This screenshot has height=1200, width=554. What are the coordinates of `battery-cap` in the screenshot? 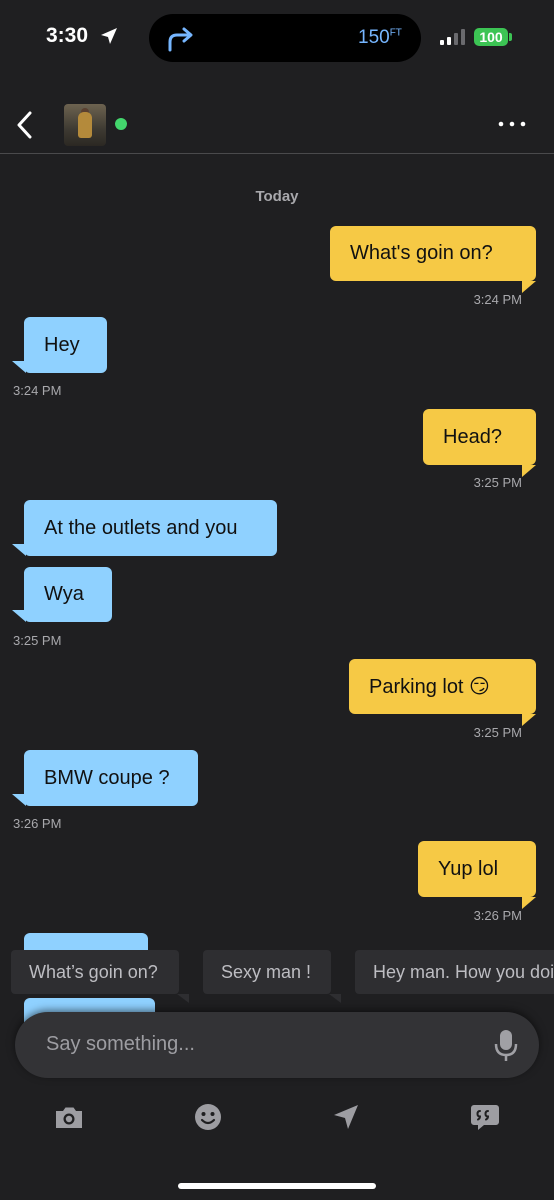 It's located at (510, 37).